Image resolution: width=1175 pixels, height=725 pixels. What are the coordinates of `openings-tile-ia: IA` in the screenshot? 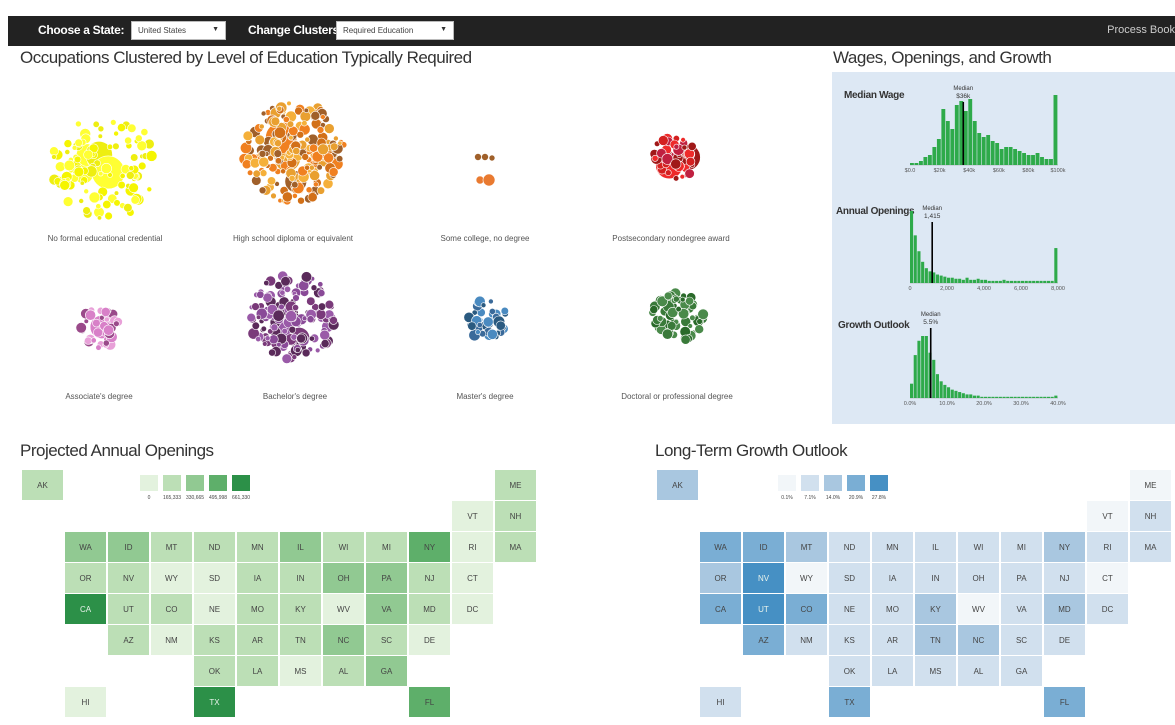 It's located at (257, 578).